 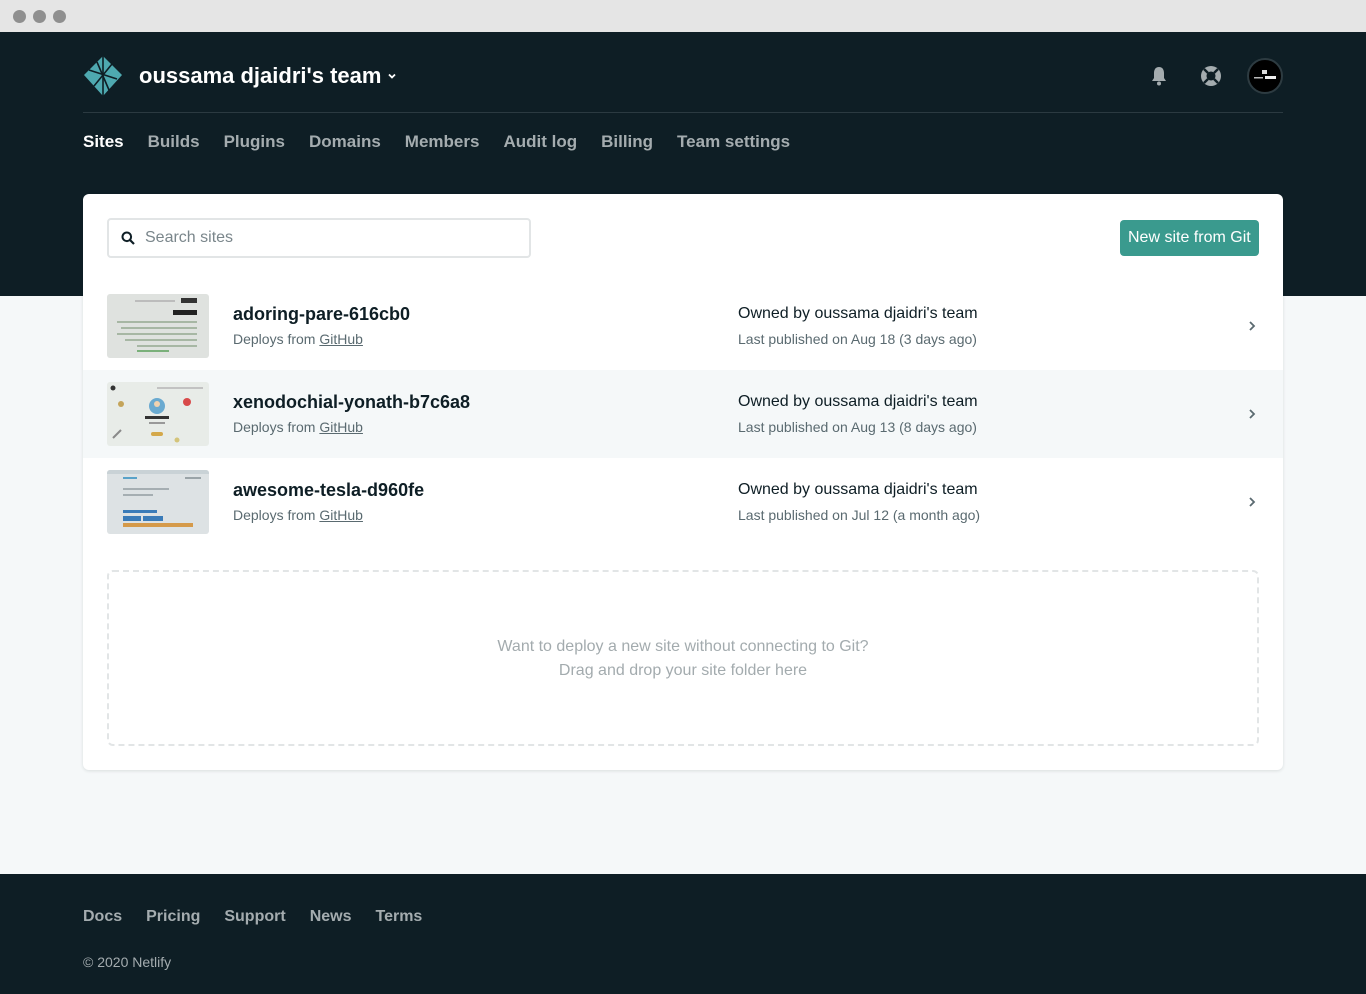 I want to click on site-name: awesome-tesla-d960fe, so click(x=328, y=490).